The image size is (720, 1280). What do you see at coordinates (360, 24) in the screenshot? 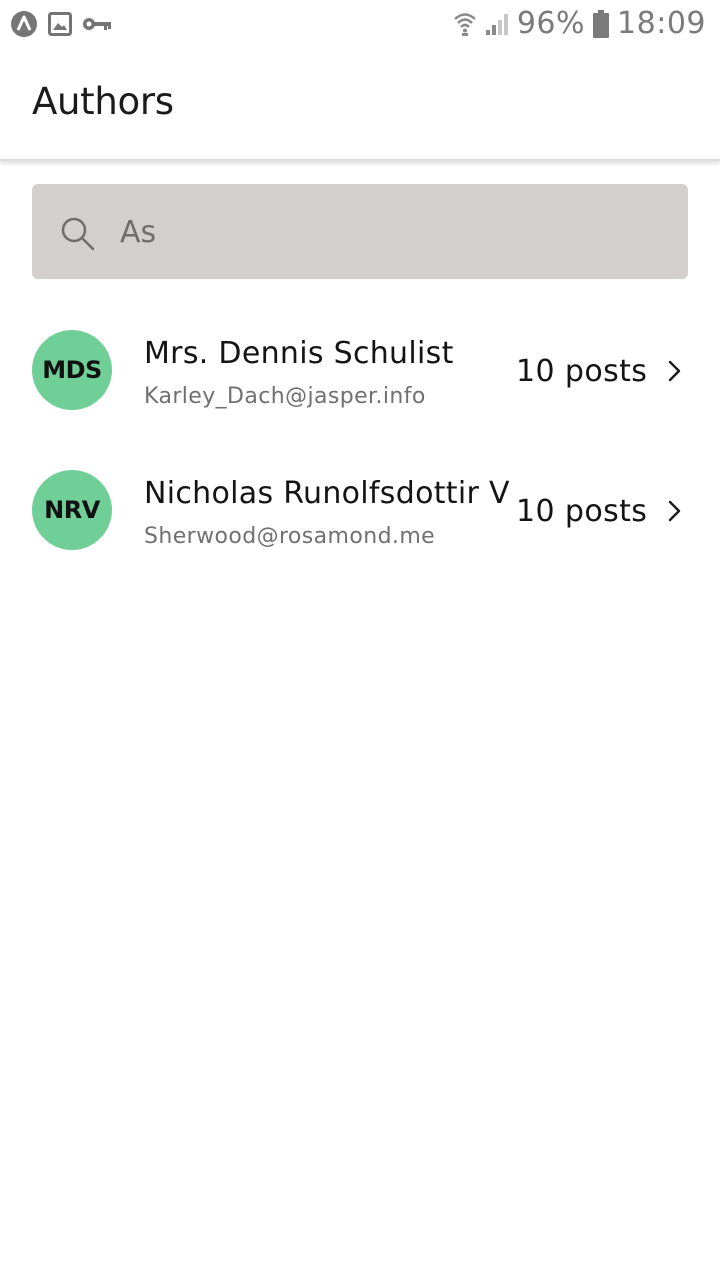
I see `status-bar: 96% 18:09` at bounding box center [360, 24].